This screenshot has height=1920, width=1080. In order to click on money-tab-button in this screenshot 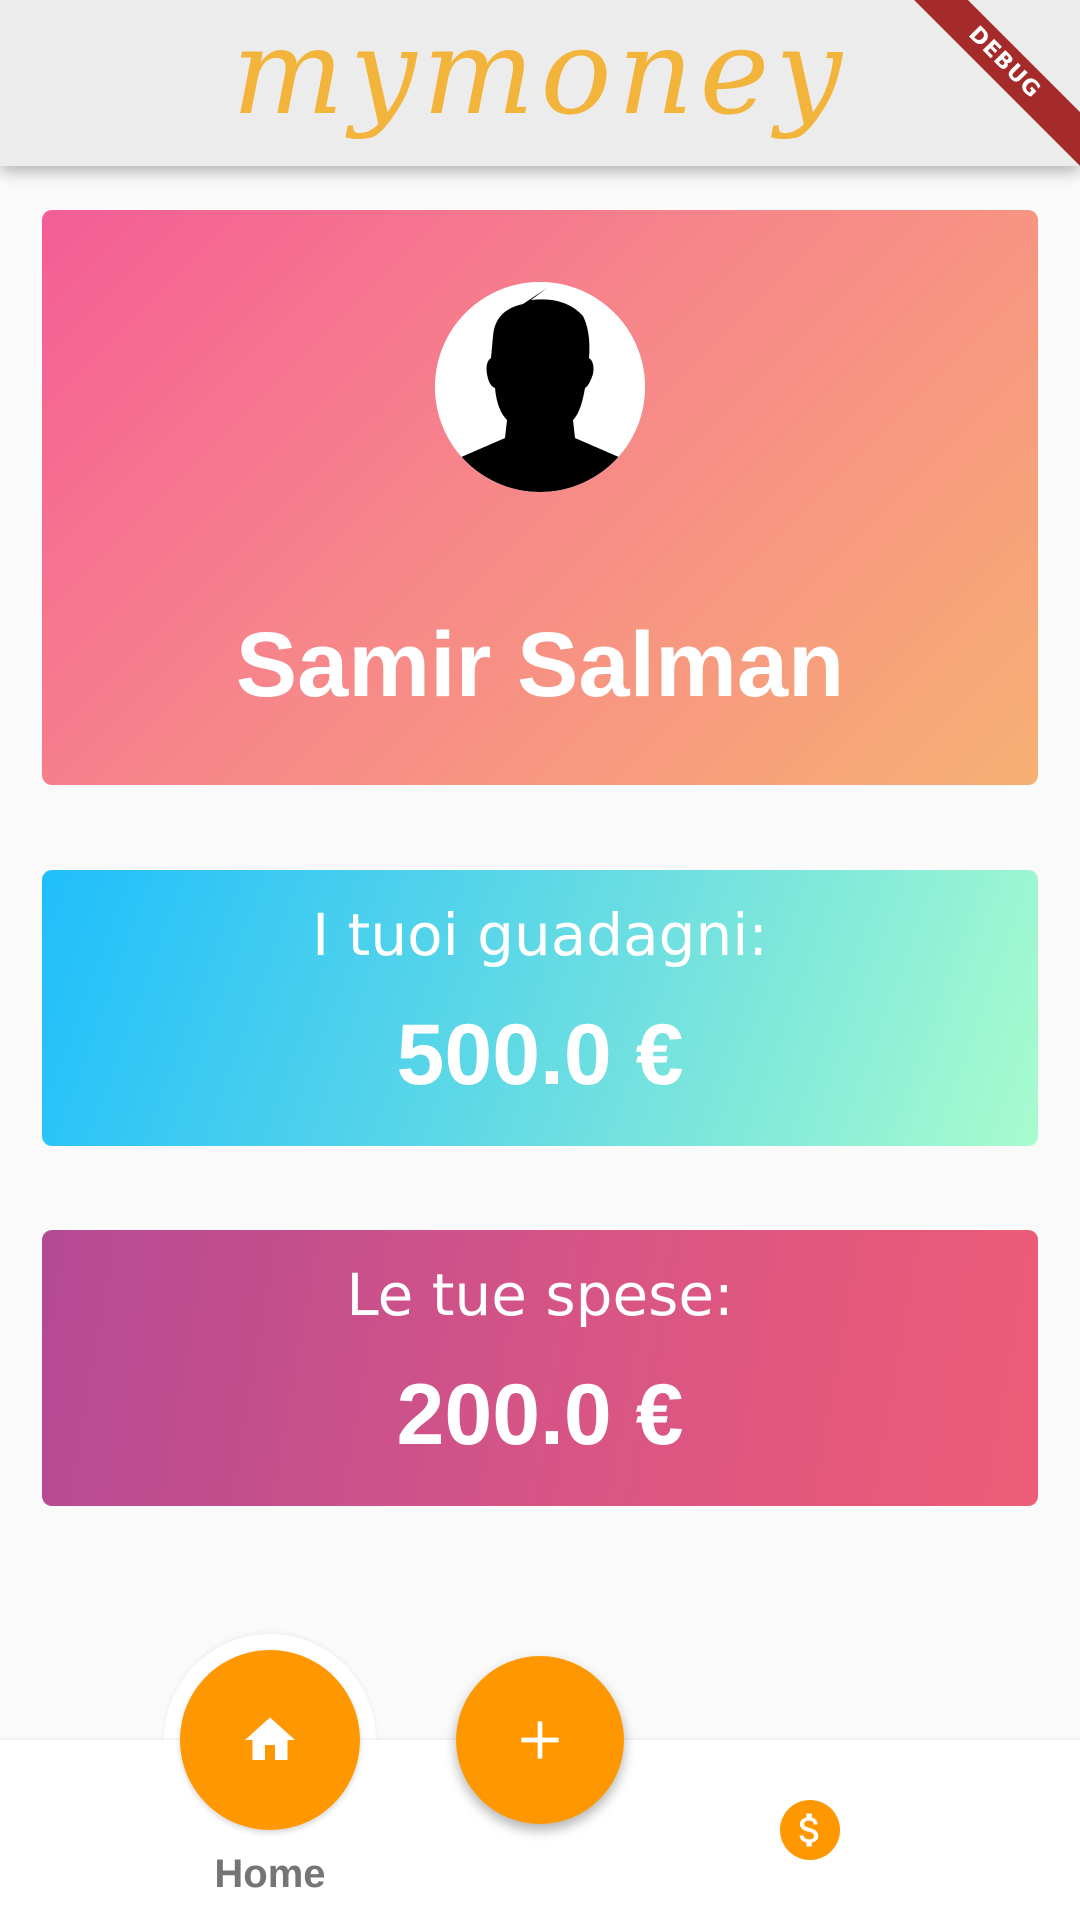, I will do `click(810, 1830)`.